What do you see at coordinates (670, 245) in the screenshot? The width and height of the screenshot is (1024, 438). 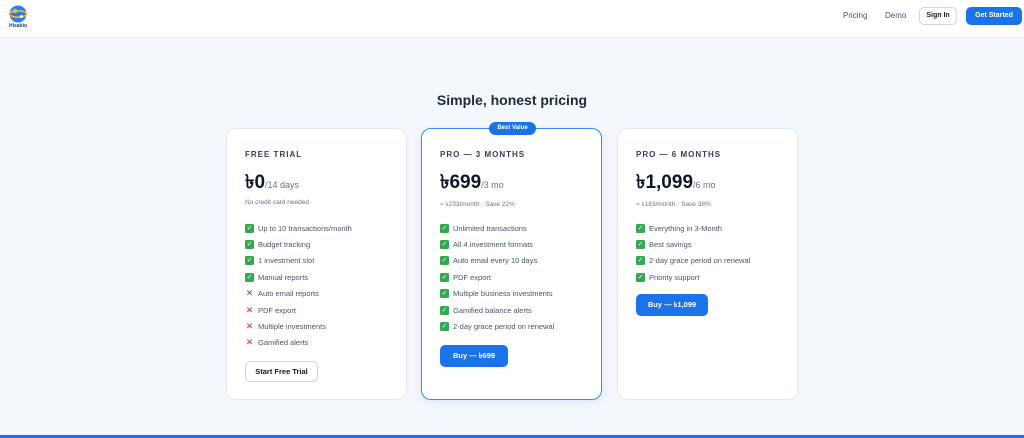 I see `feature-label: Best savings` at bounding box center [670, 245].